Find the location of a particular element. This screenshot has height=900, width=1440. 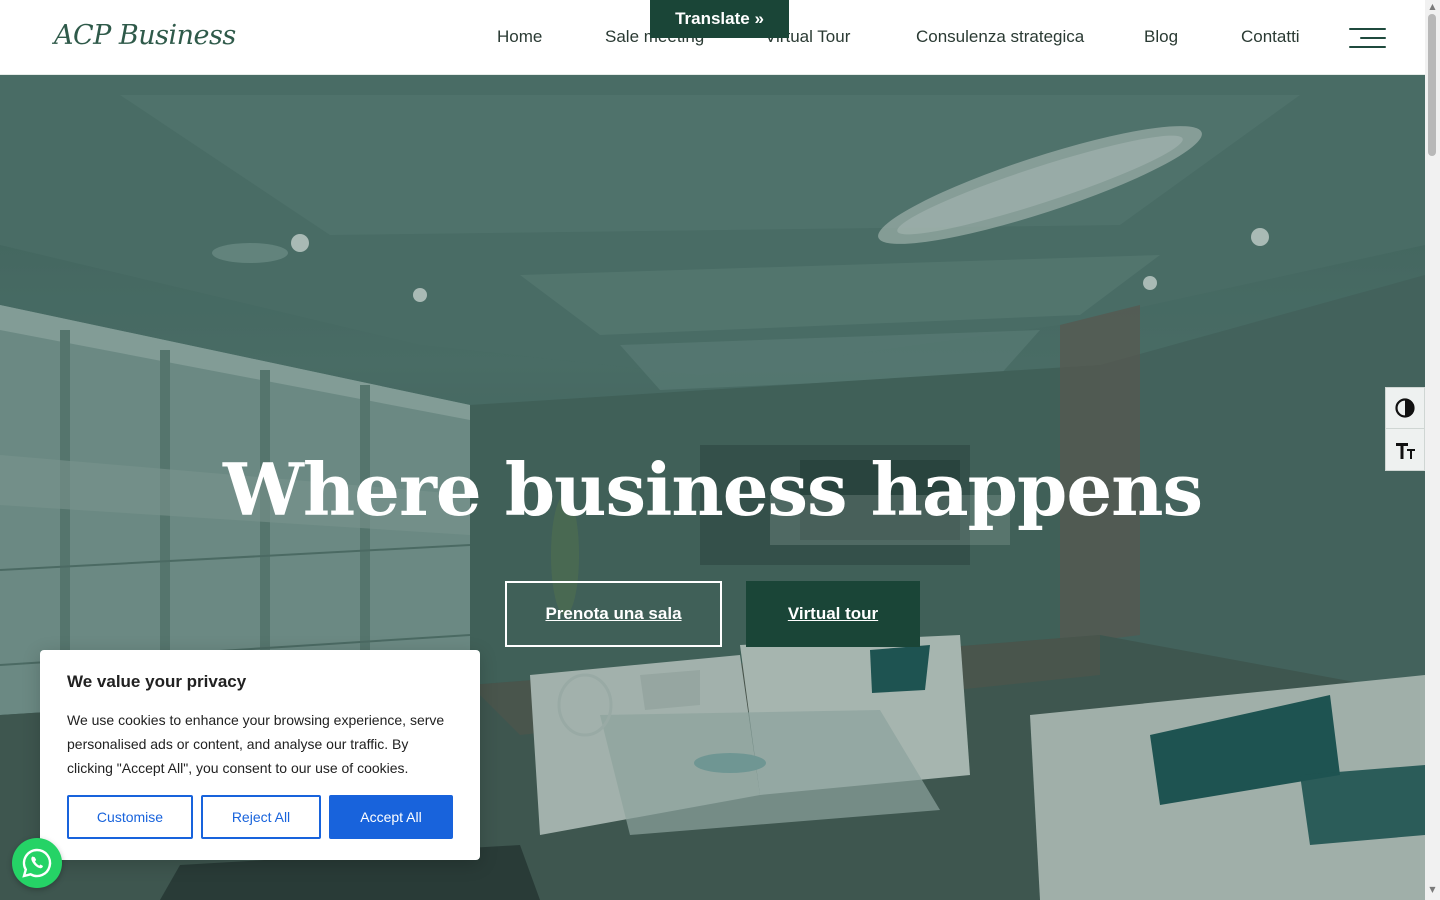

nav-item-home: Home is located at coordinates (519, 37).